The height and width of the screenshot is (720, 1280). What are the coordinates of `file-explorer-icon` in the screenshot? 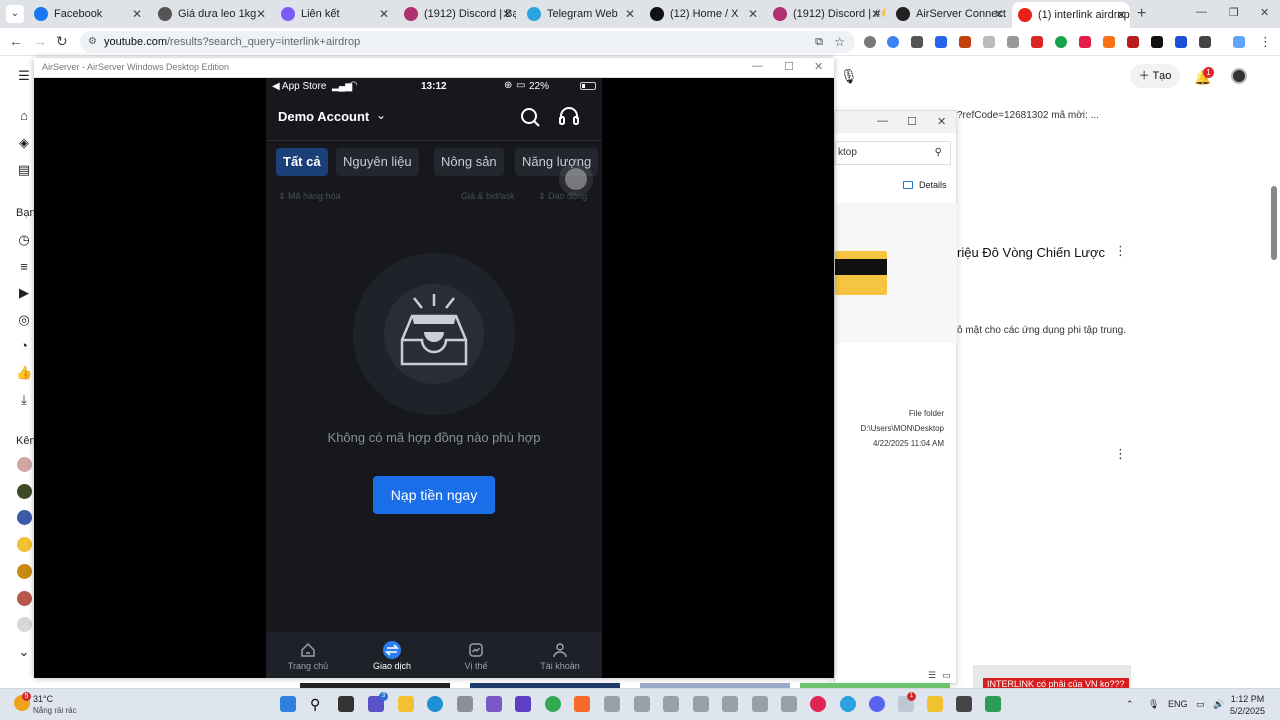 It's located at (406, 704).